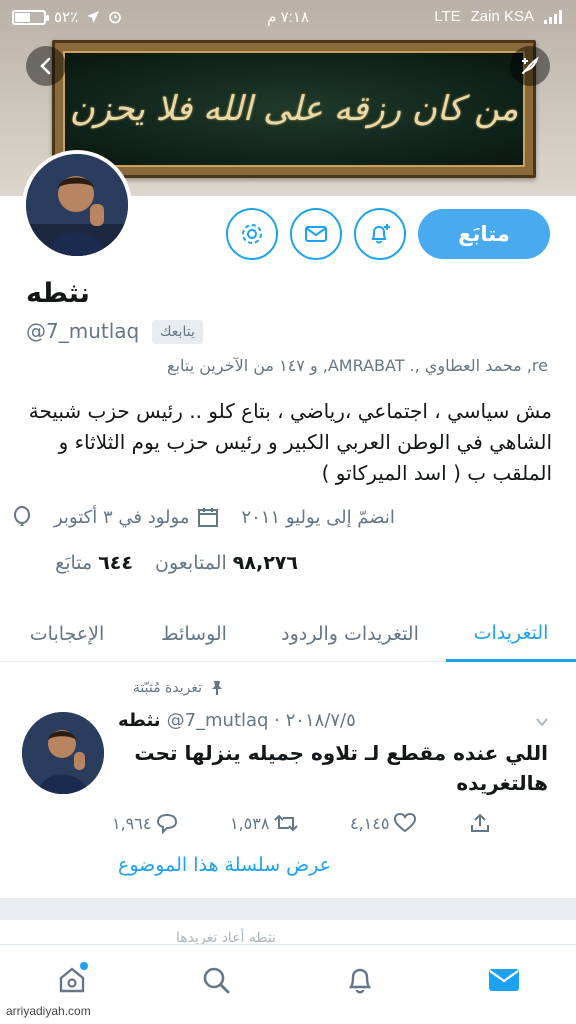 Image resolution: width=576 pixels, height=1024 pixels. What do you see at coordinates (553, 16) in the screenshot?
I see `signal-icon` at bounding box center [553, 16].